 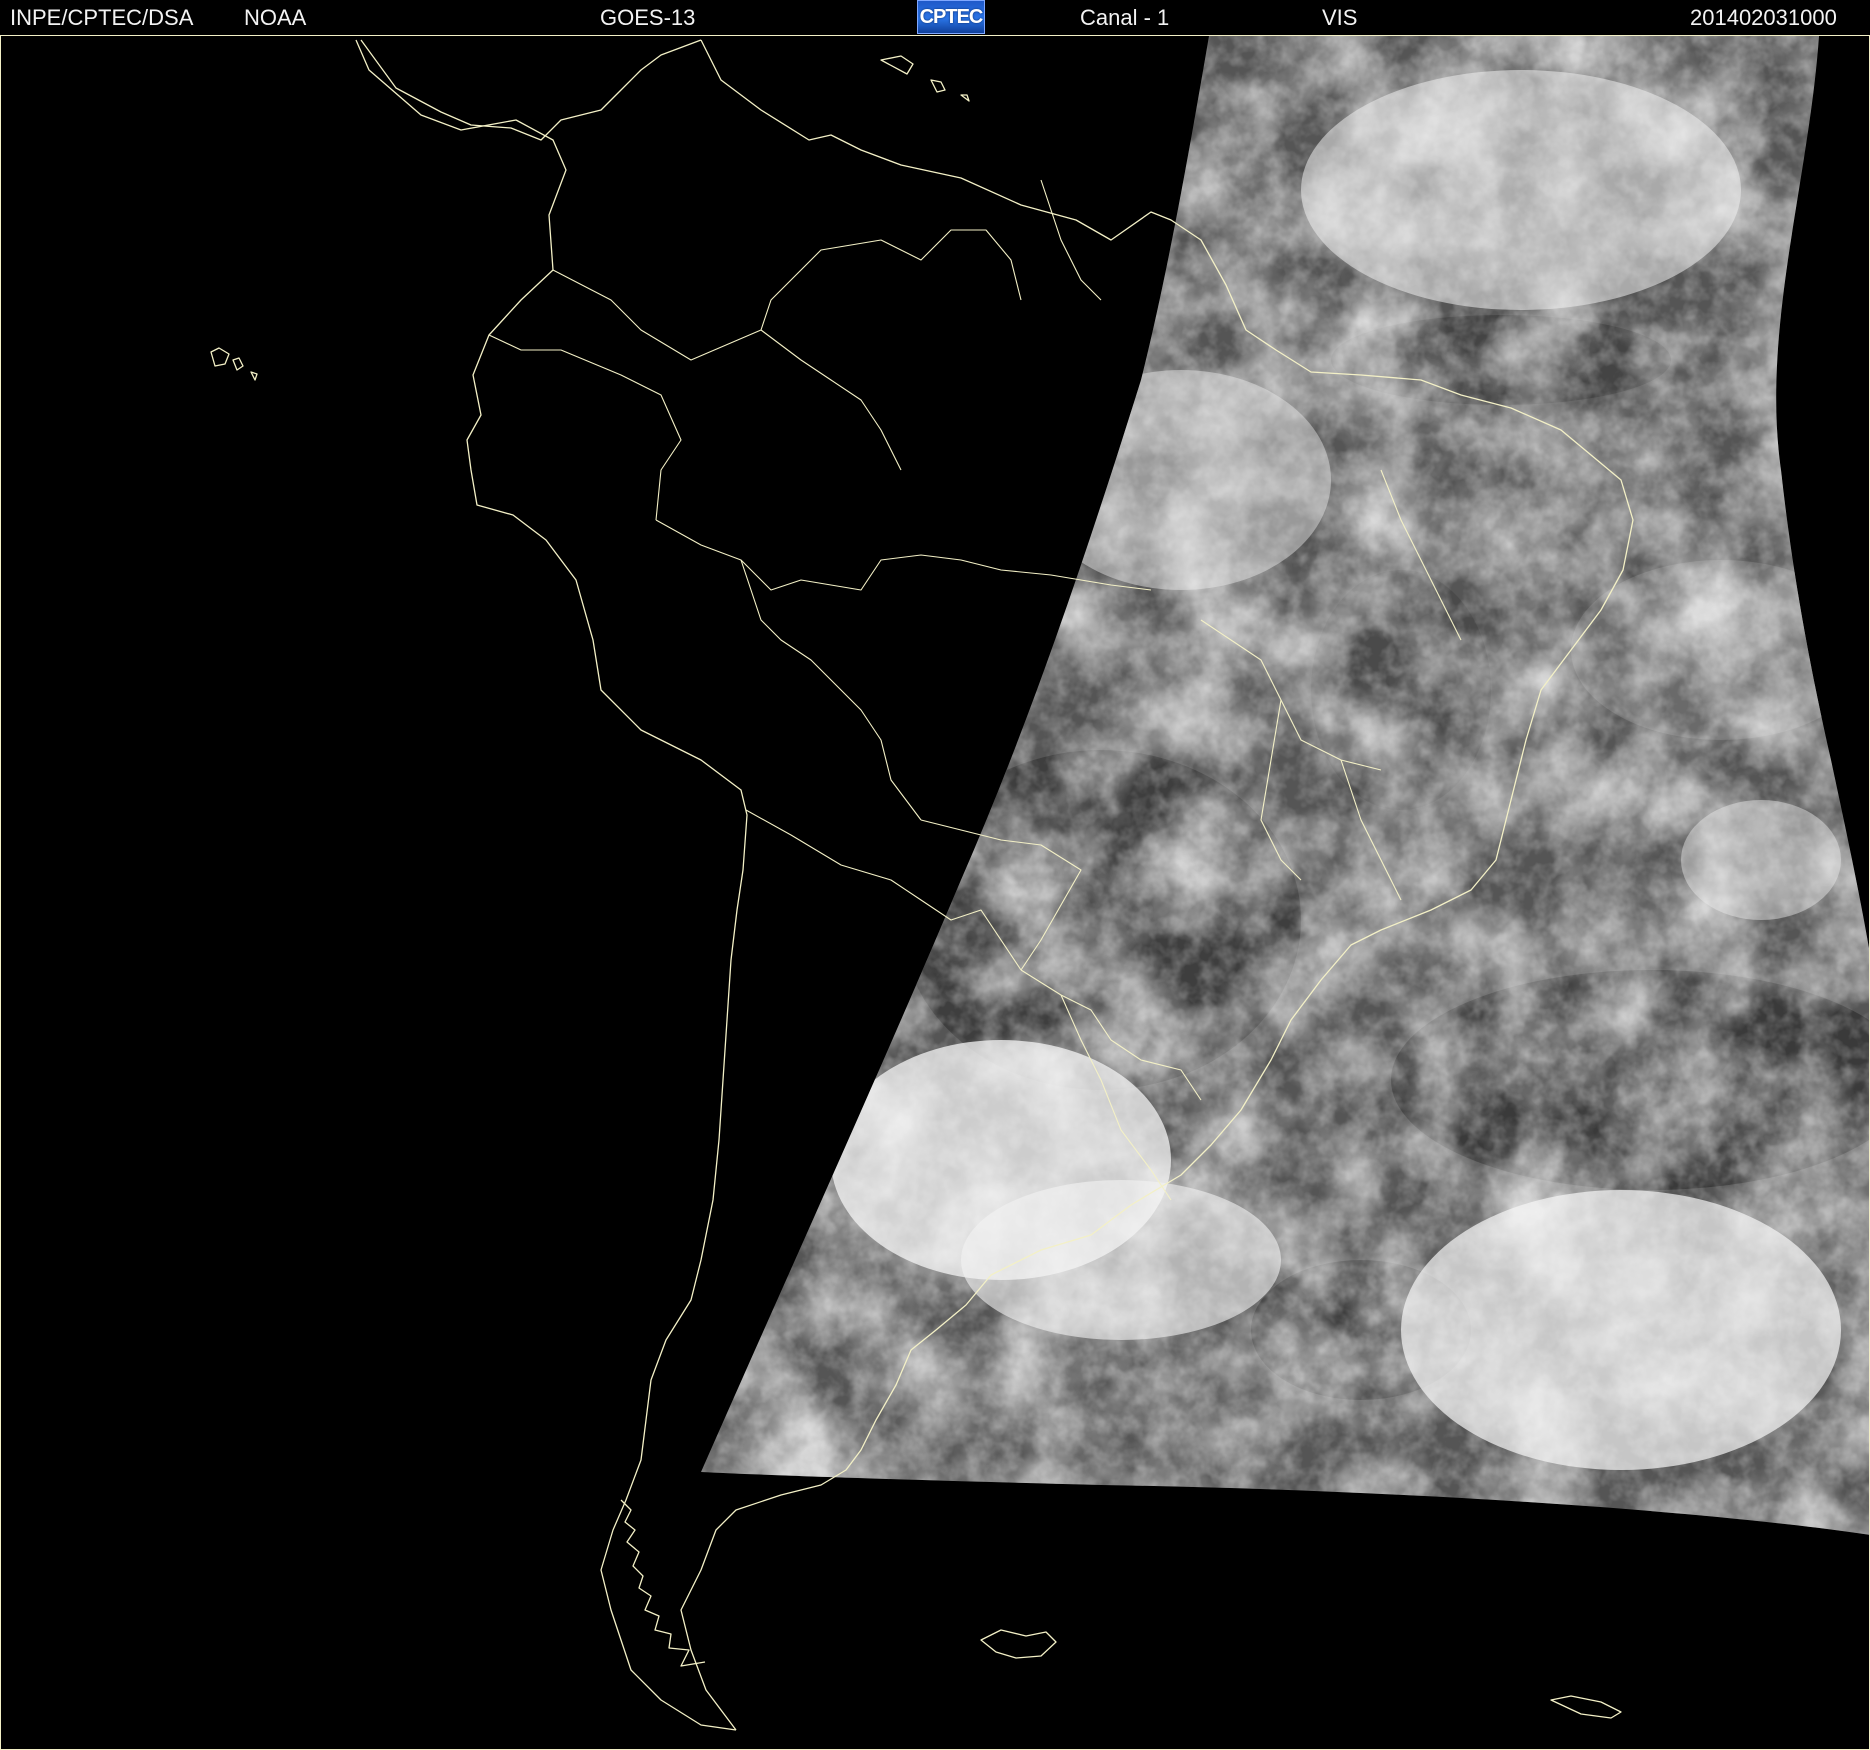 What do you see at coordinates (1621, 1330) in the screenshot?
I see `cloud-mass-southeast` at bounding box center [1621, 1330].